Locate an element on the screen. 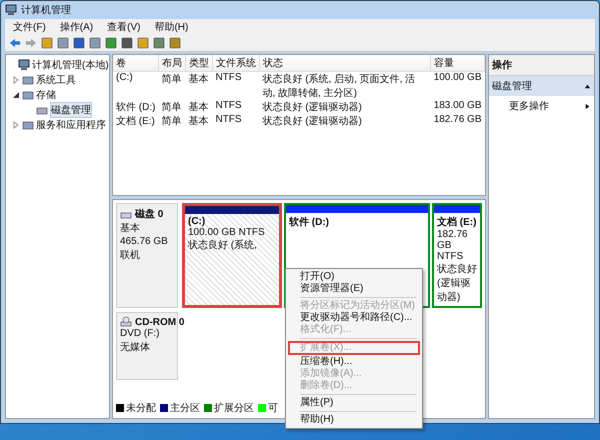 The image size is (600, 440). window-title: 计算机管理 is located at coordinates (46, 10).